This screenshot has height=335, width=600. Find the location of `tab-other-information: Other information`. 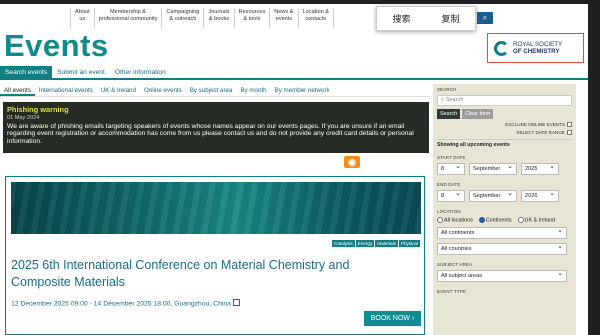

tab-other-information: Other information is located at coordinates (140, 72).